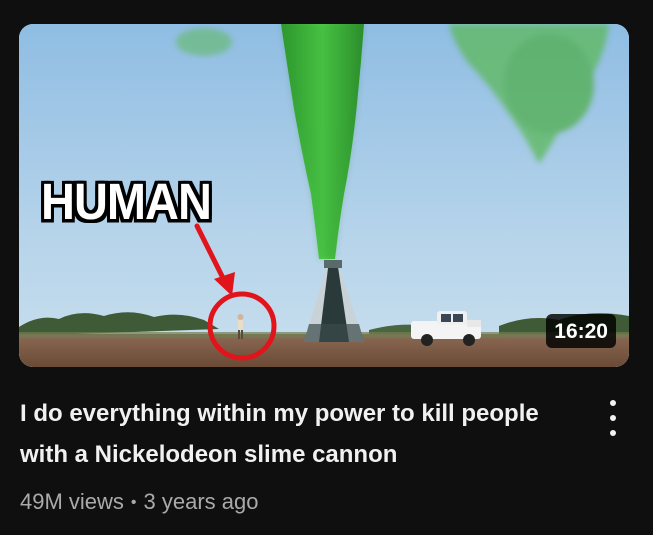  Describe the element at coordinates (204, 42) in the screenshot. I see `slime-spray-left` at that location.